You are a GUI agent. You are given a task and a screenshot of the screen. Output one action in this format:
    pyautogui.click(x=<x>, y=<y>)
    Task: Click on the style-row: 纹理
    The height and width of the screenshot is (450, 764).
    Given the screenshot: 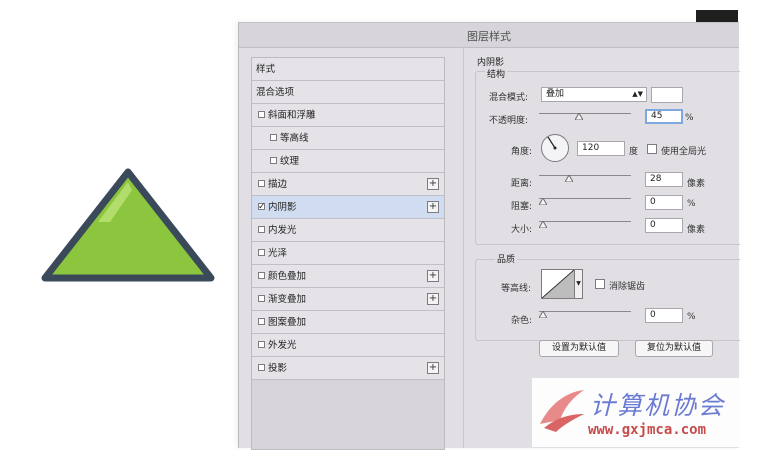 What is the action you would take?
    pyautogui.click(x=348, y=161)
    